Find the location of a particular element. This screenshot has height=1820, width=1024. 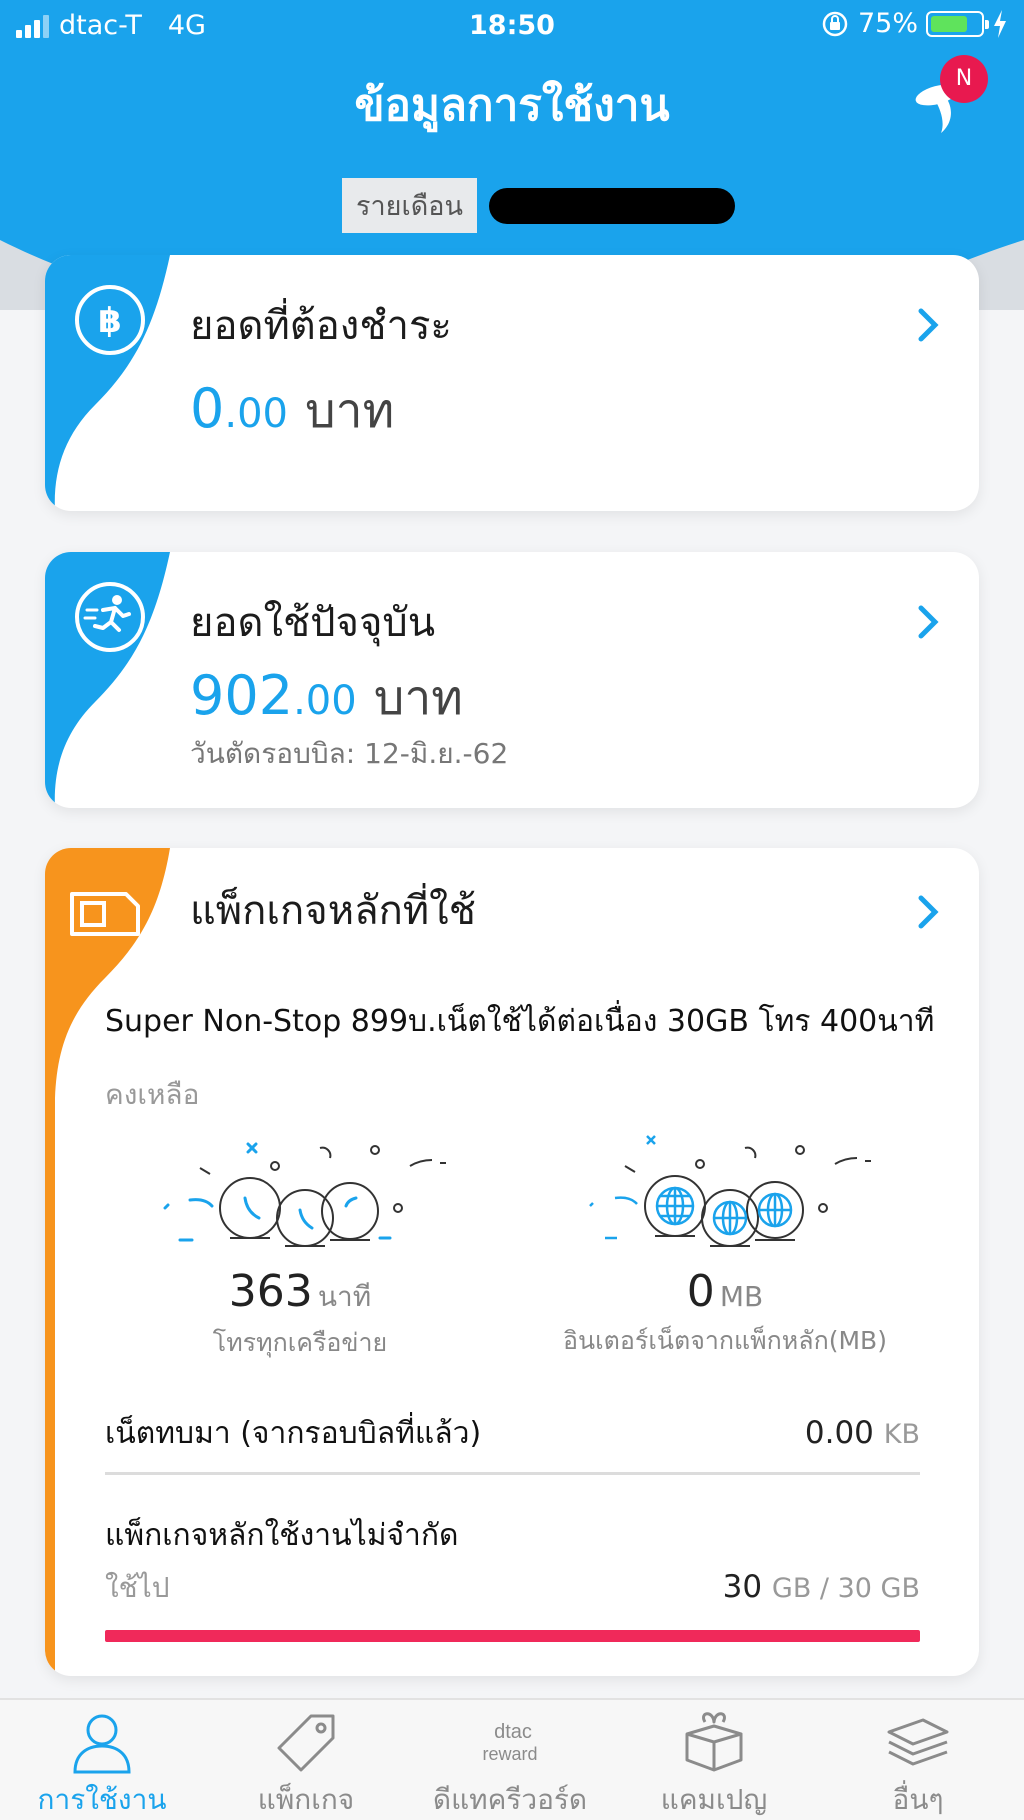

nav-item-campaign: แคมเปญ is located at coordinates (714, 1765).